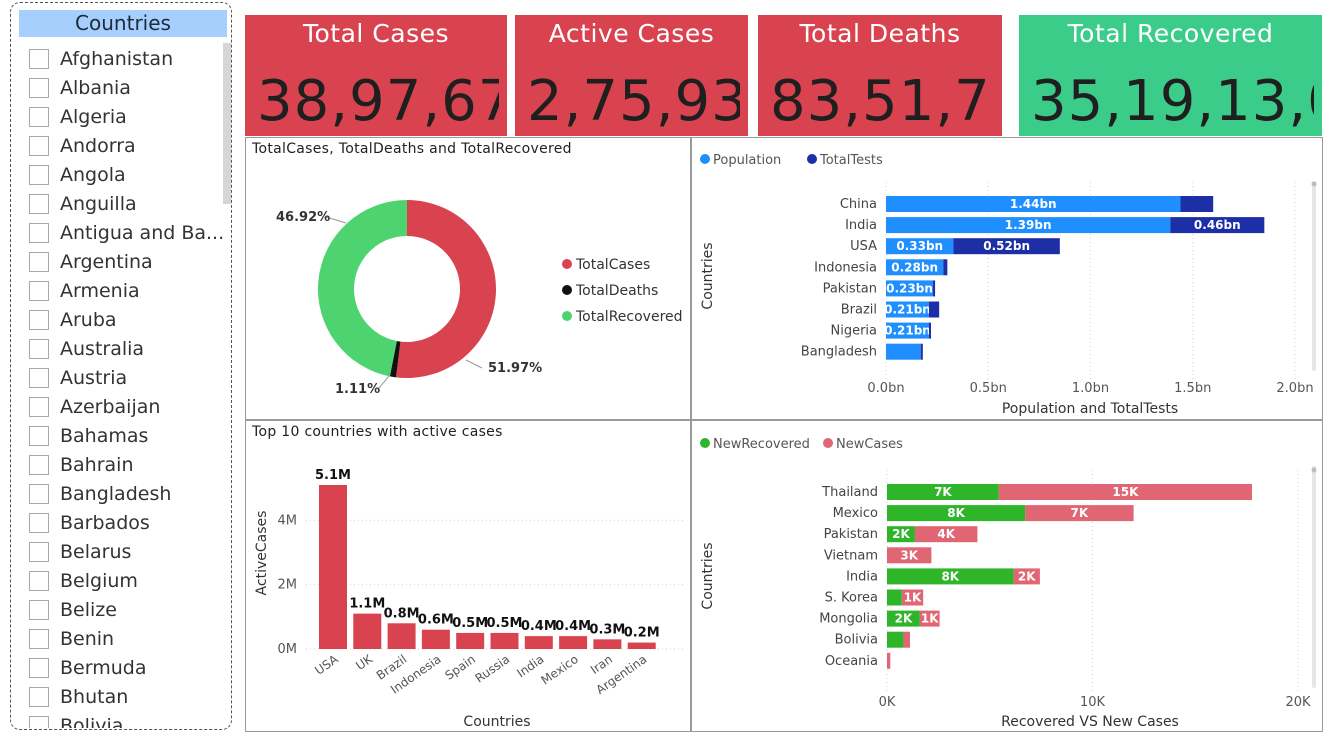 Image resolution: width=1337 pixels, height=732 pixels. What do you see at coordinates (93, 174) in the screenshot?
I see `country-label: Angola` at bounding box center [93, 174].